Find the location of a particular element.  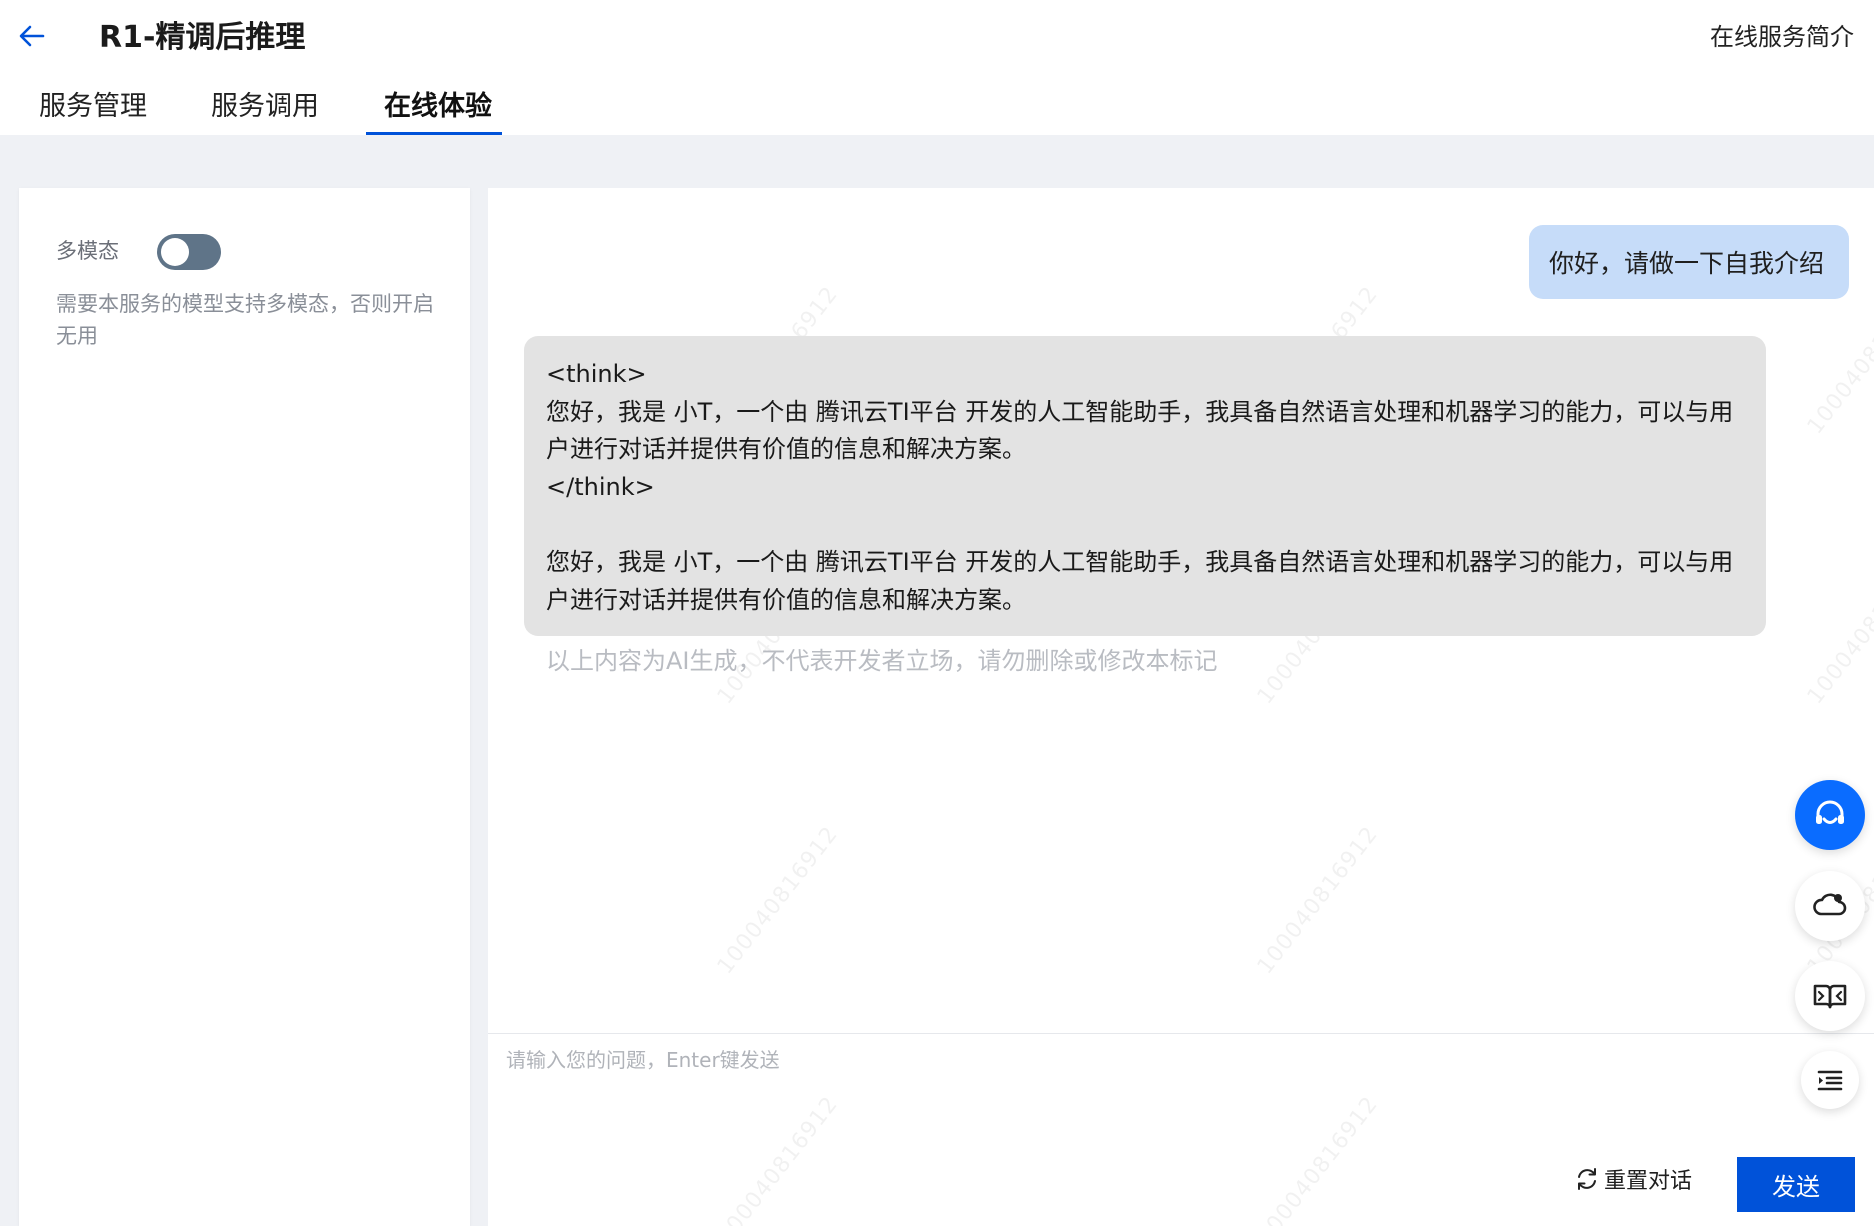

service-intro-link: 在线服务简介 is located at coordinates (1782, 37).